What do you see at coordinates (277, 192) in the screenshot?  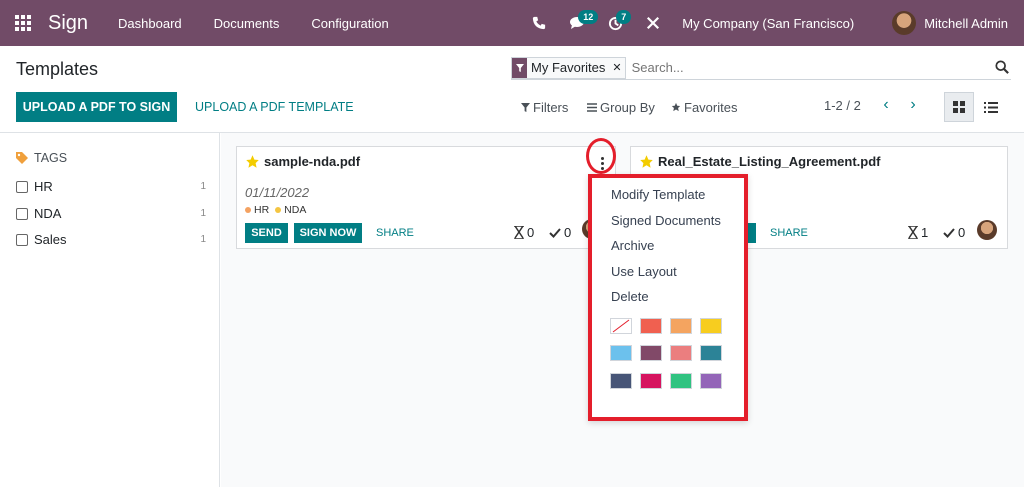 I see `card-date: 01/11/2022` at bounding box center [277, 192].